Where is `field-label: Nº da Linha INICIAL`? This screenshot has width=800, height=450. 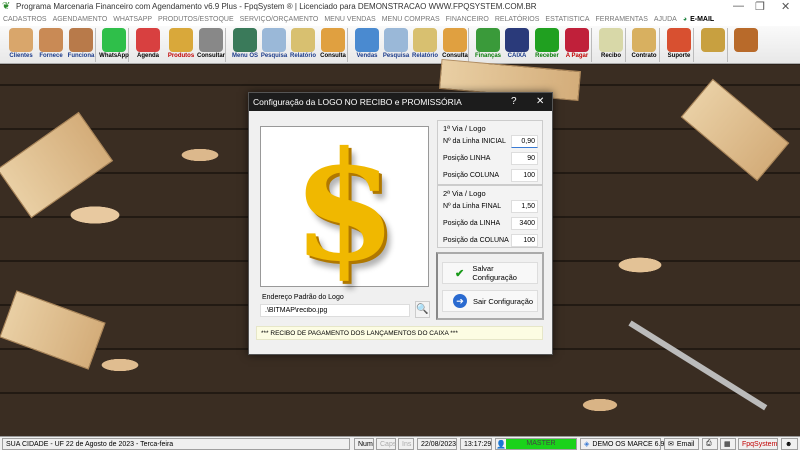
field-label: Nº da Linha INICIAL is located at coordinates (474, 141).